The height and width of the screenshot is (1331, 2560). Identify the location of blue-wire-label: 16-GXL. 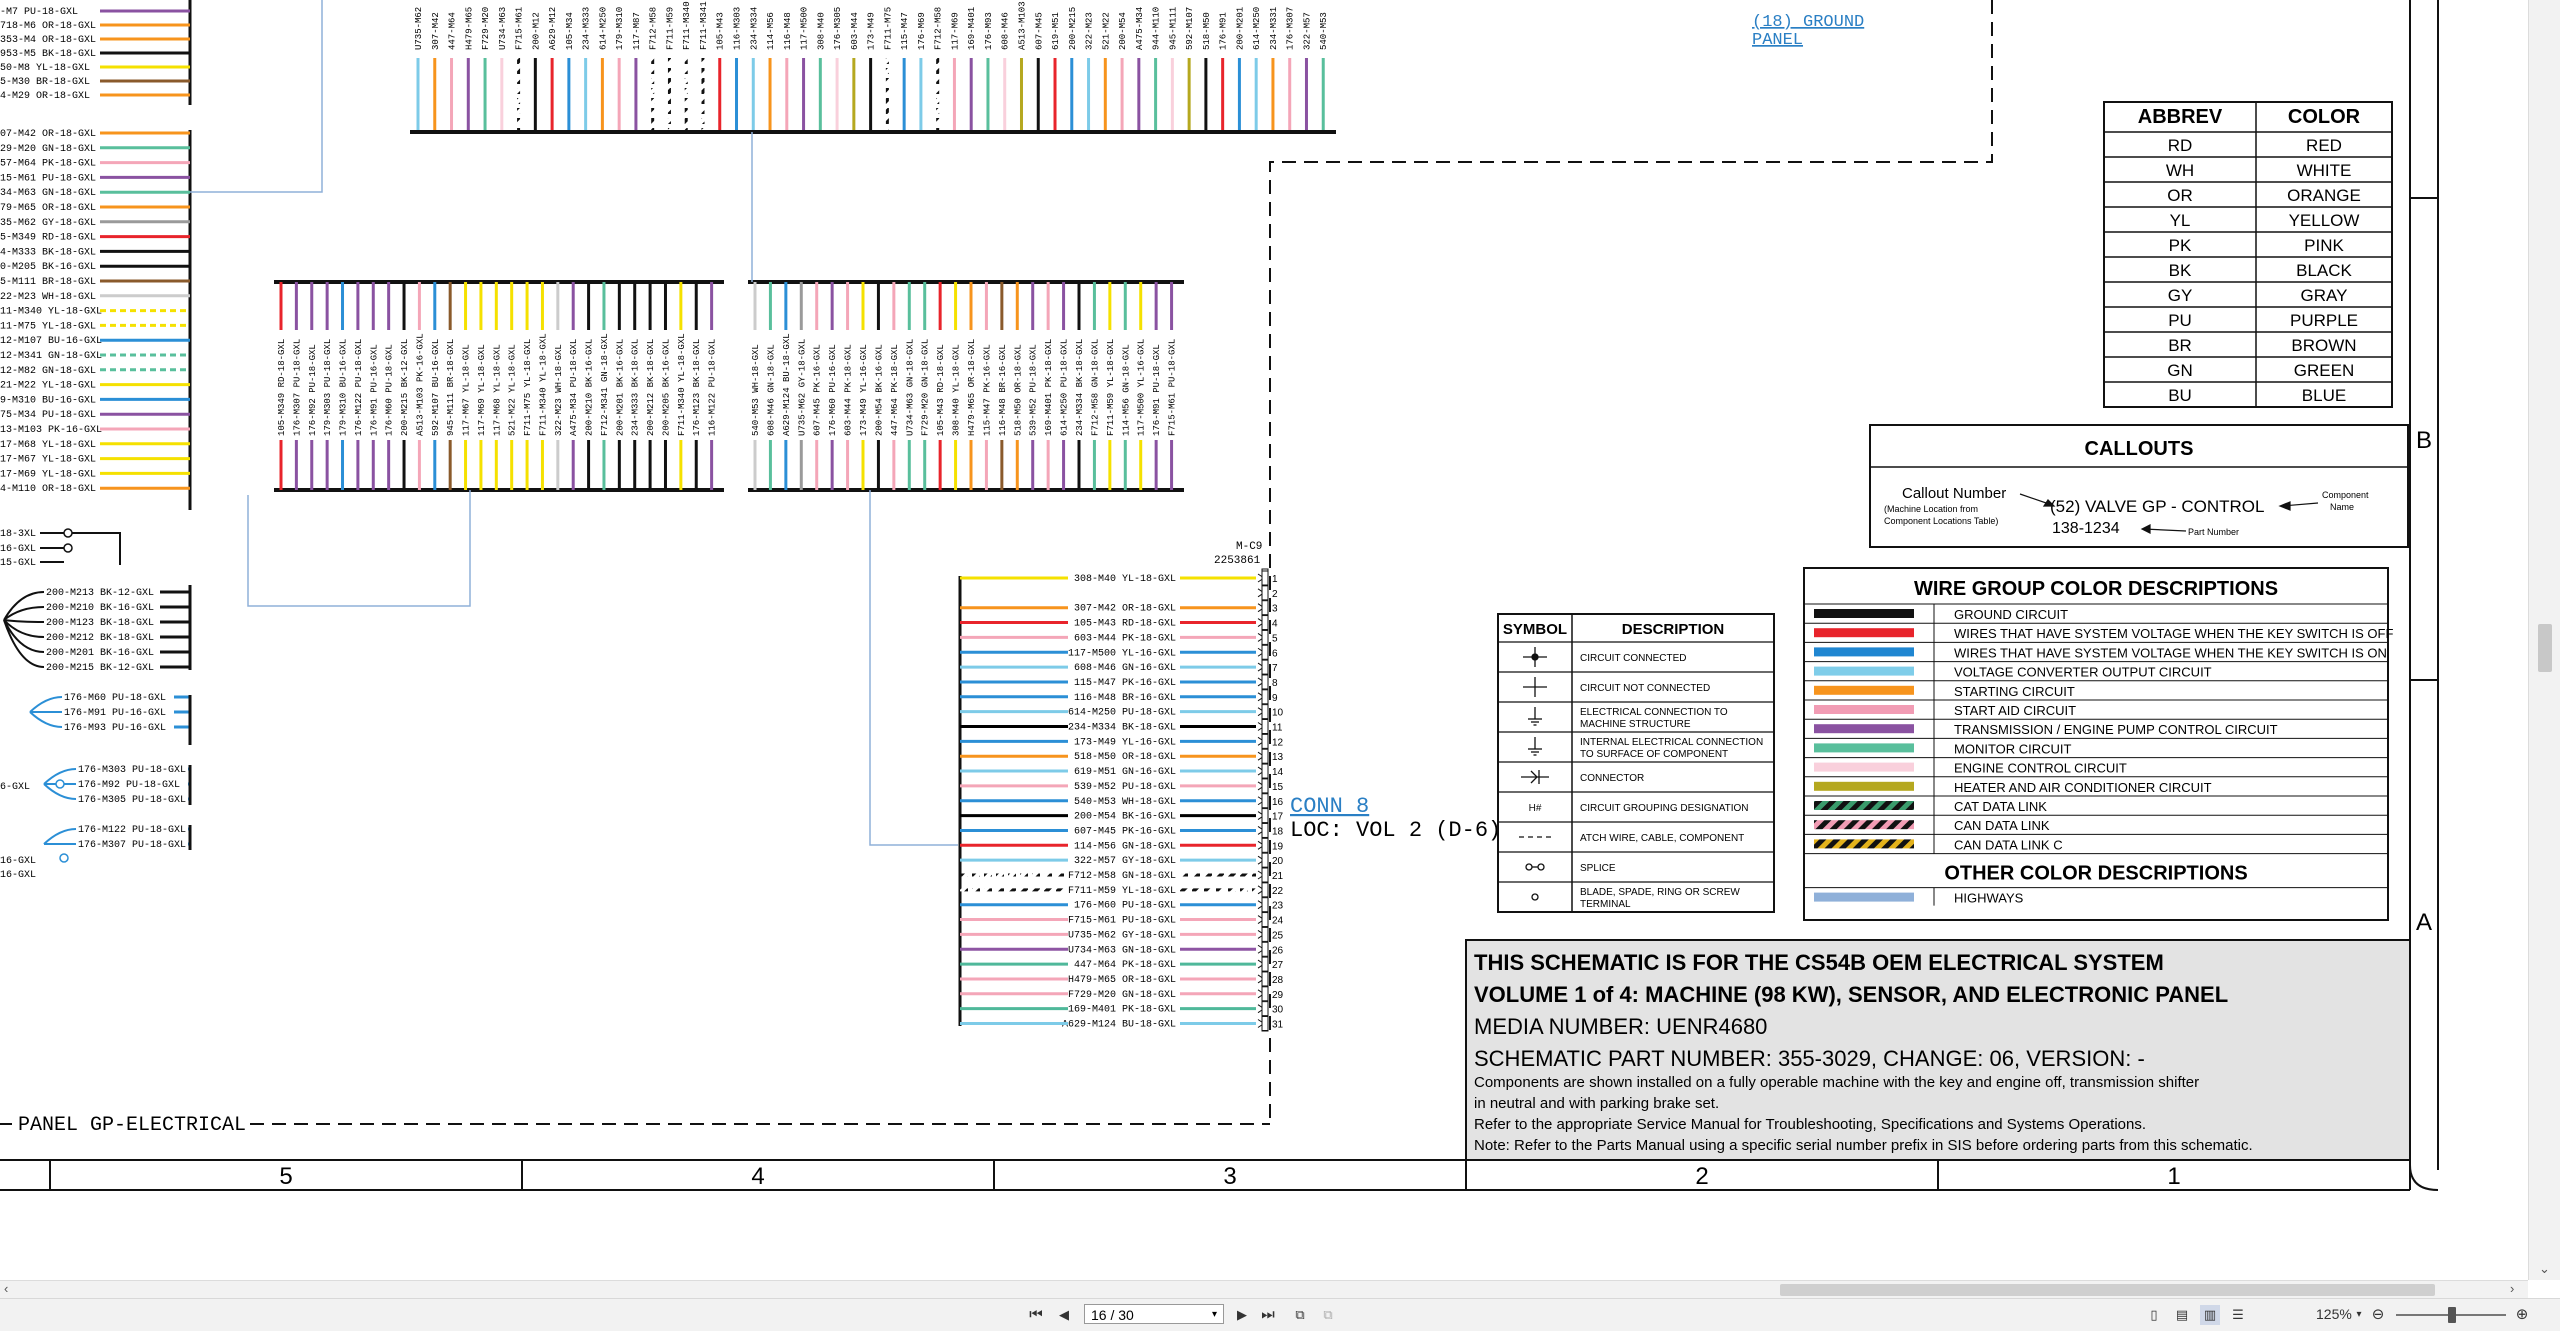
(18, 861).